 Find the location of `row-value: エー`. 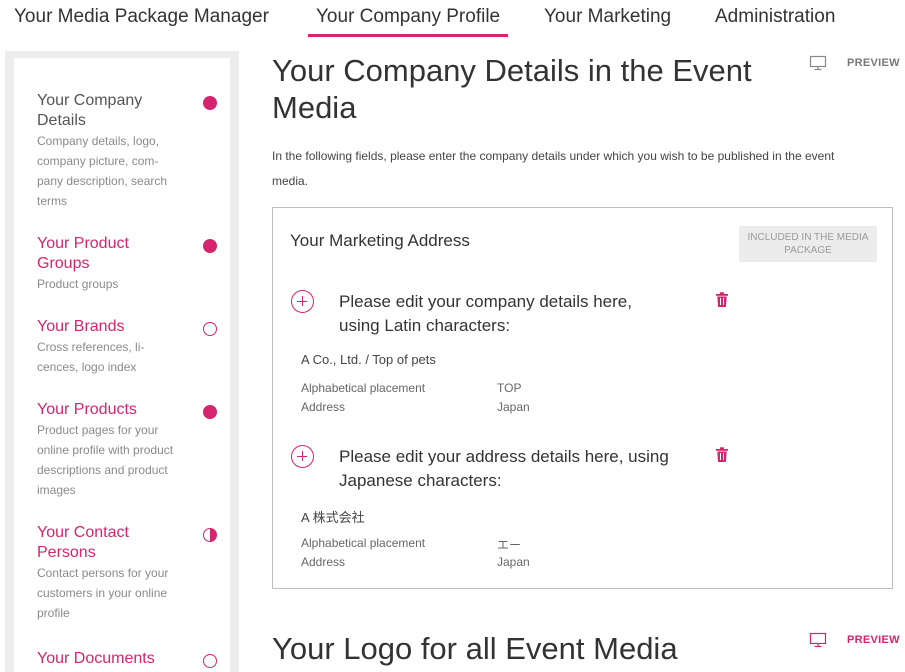

row-value: エー is located at coordinates (509, 545).